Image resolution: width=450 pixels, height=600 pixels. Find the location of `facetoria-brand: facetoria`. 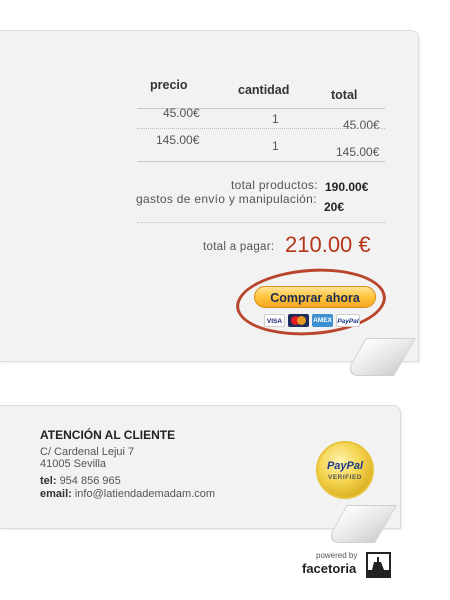

facetoria-brand: facetoria is located at coordinates (329, 568).